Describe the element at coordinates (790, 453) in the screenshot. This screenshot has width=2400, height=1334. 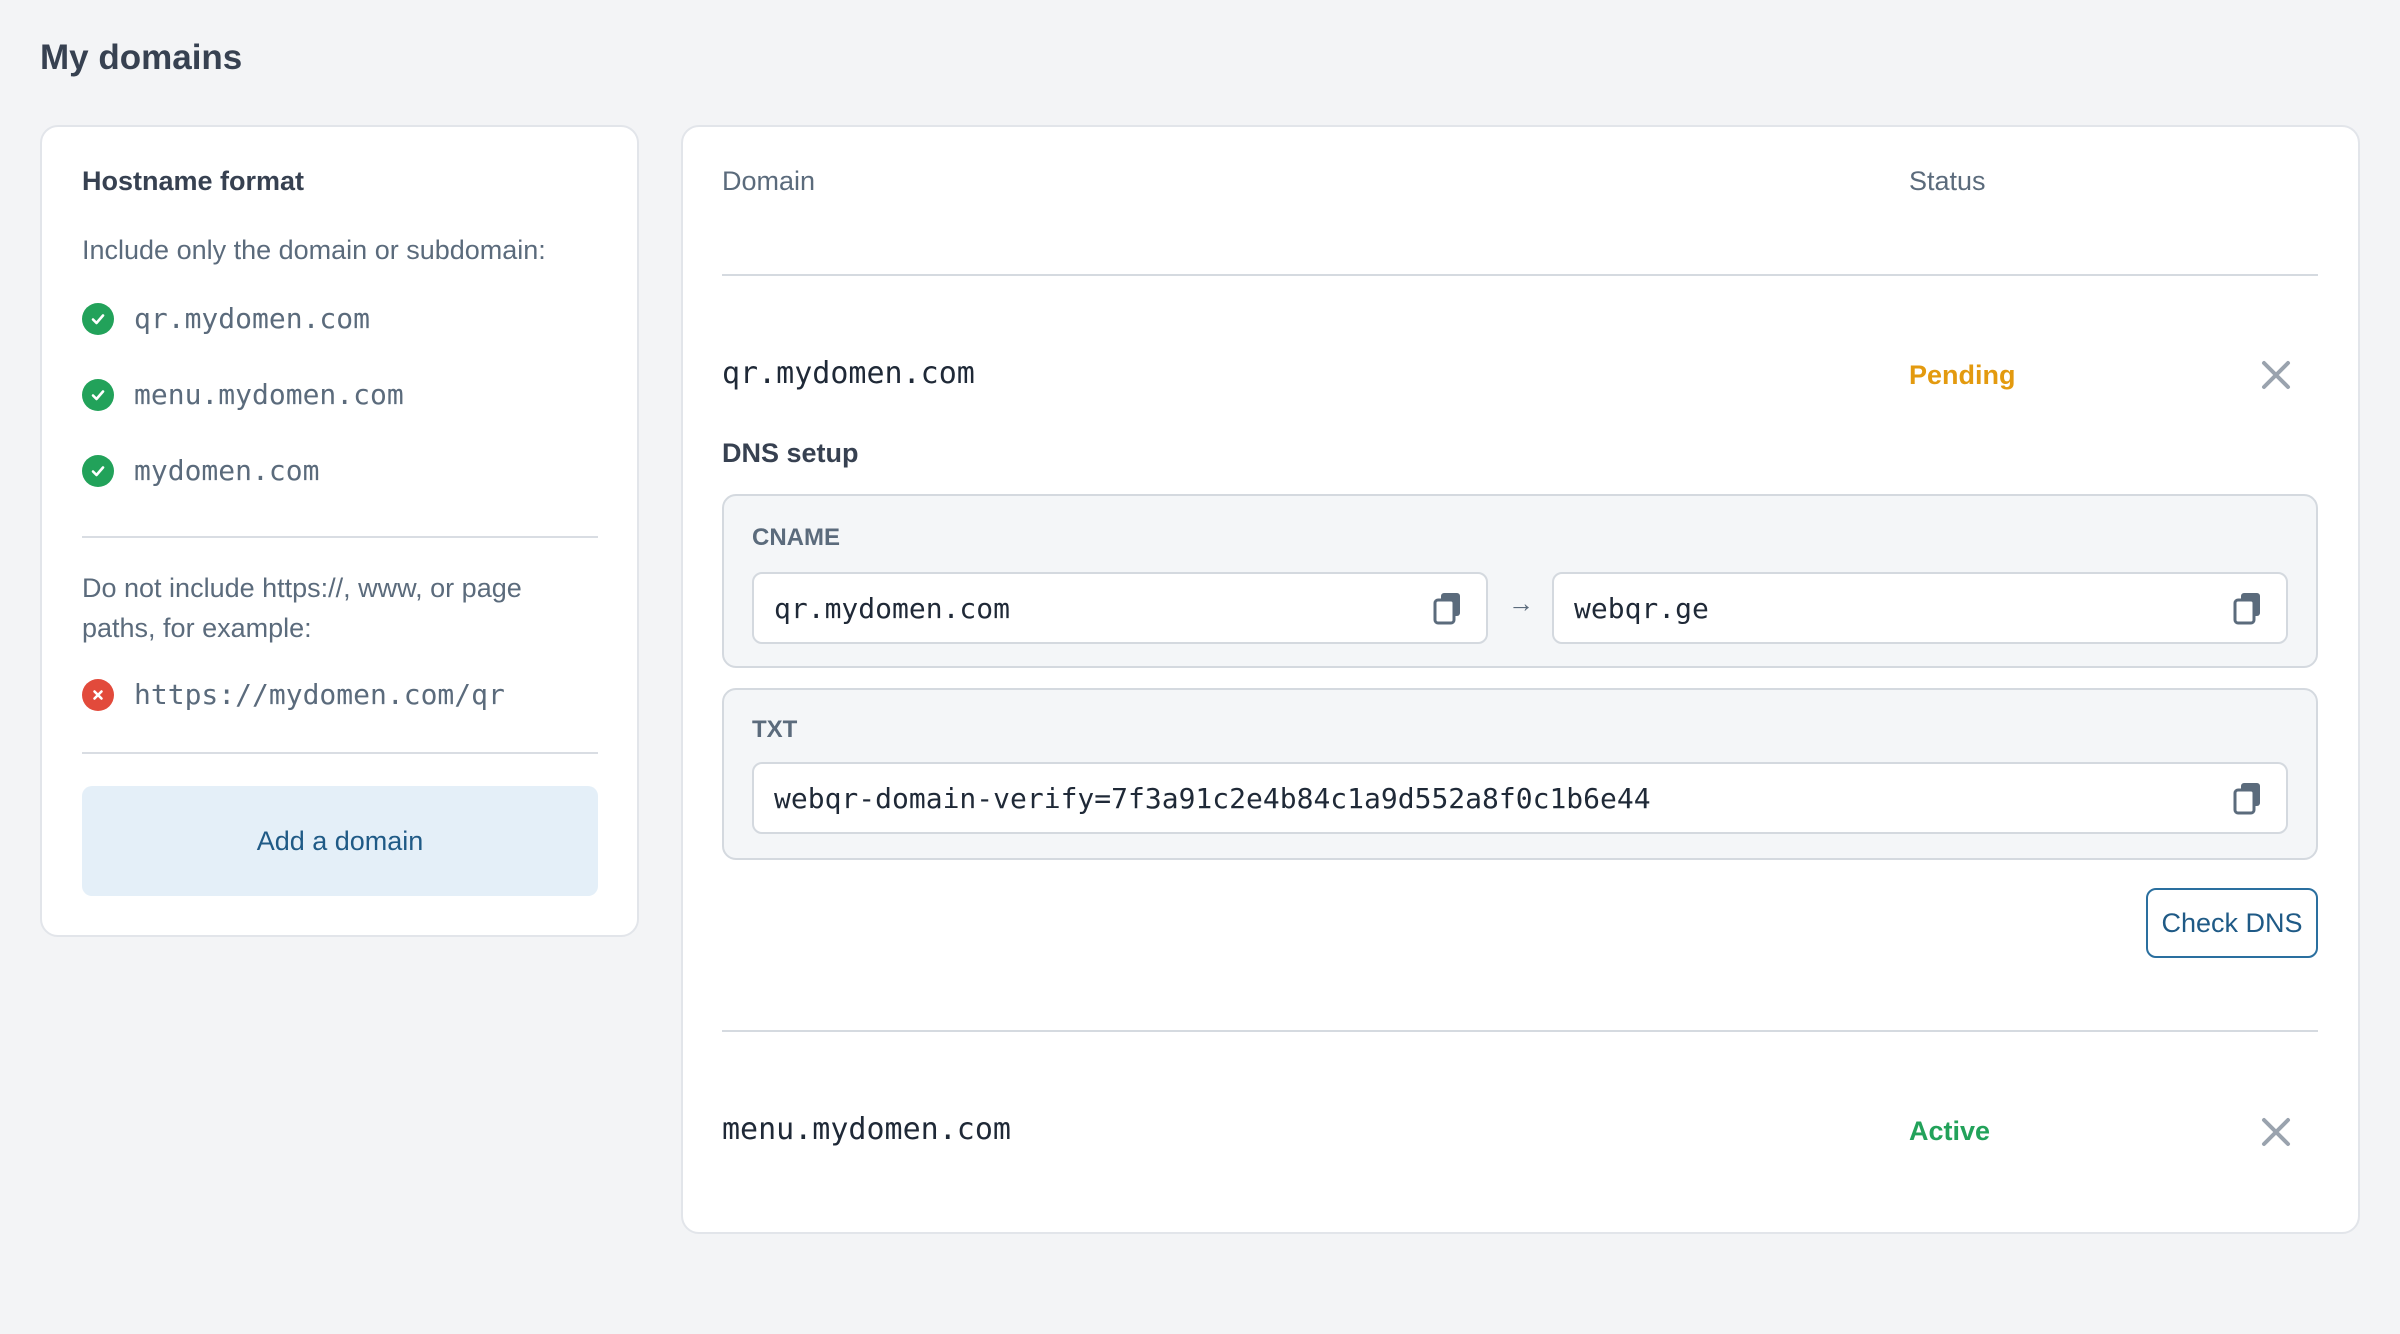
I see `dns-setup-title: DNS setup` at that location.